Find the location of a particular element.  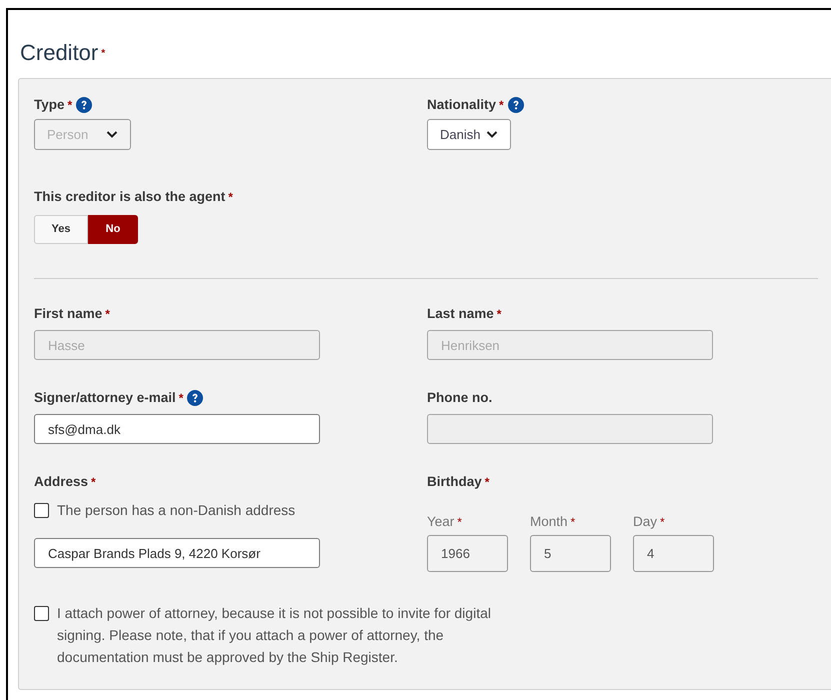

field-label: Address is located at coordinates (61, 482).